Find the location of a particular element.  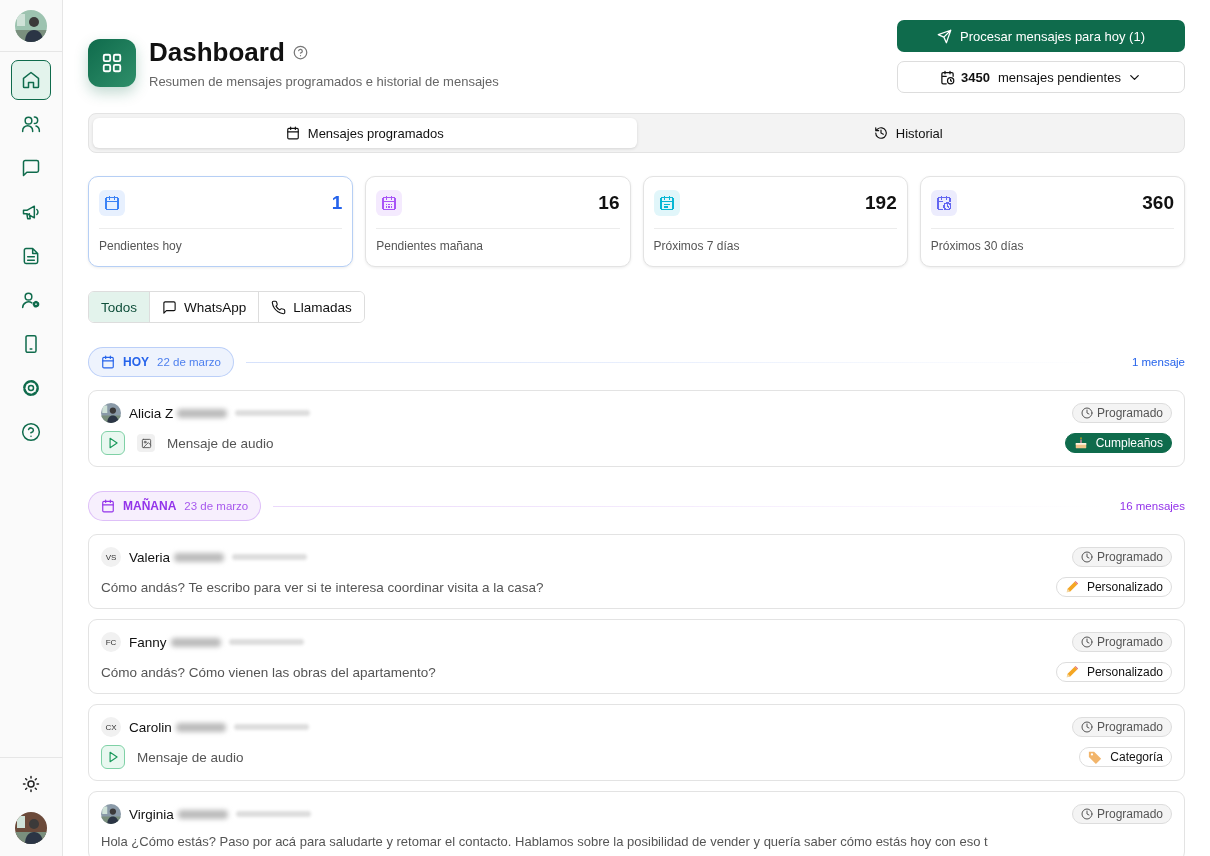

filter-tab: Todos is located at coordinates (120, 307).